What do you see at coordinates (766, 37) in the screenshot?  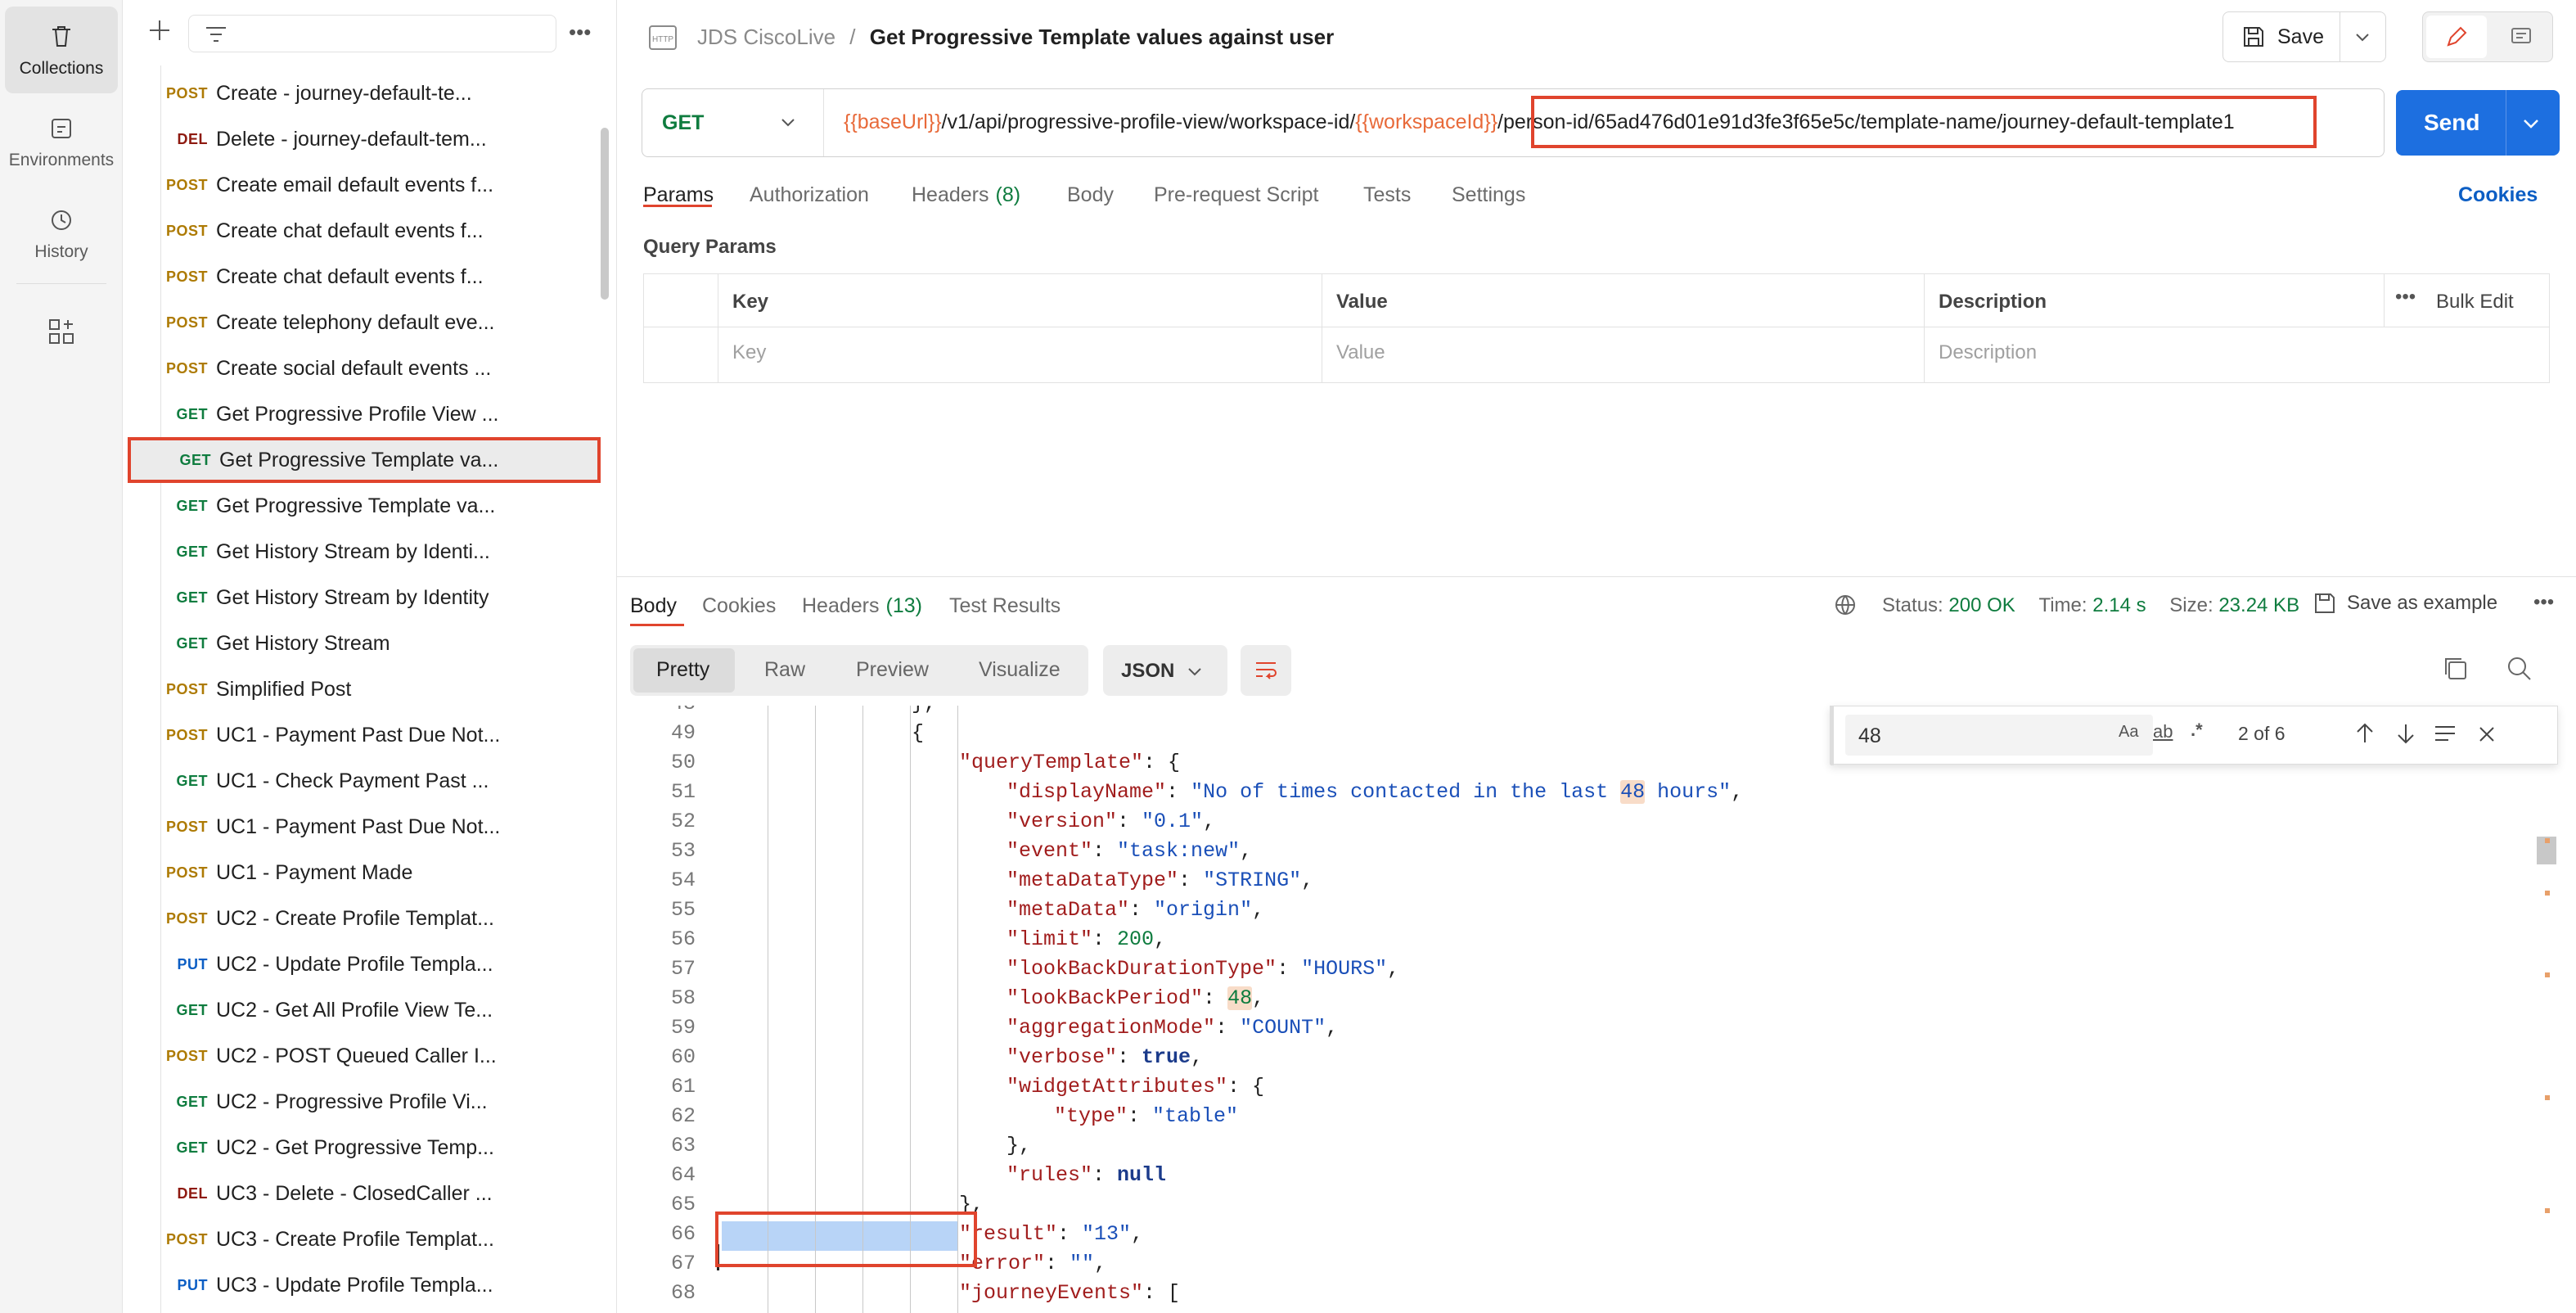 I see `breadcrumb-workspace: JDS CiscoLive` at bounding box center [766, 37].